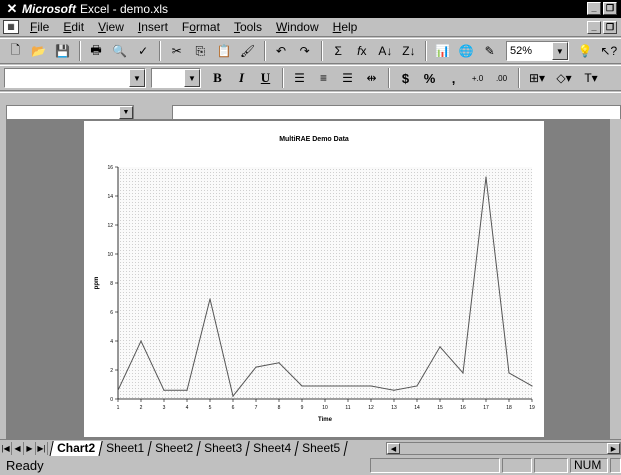 The height and width of the screenshot is (475, 621). I want to click on spelling-icon: ✓, so click(143, 51).